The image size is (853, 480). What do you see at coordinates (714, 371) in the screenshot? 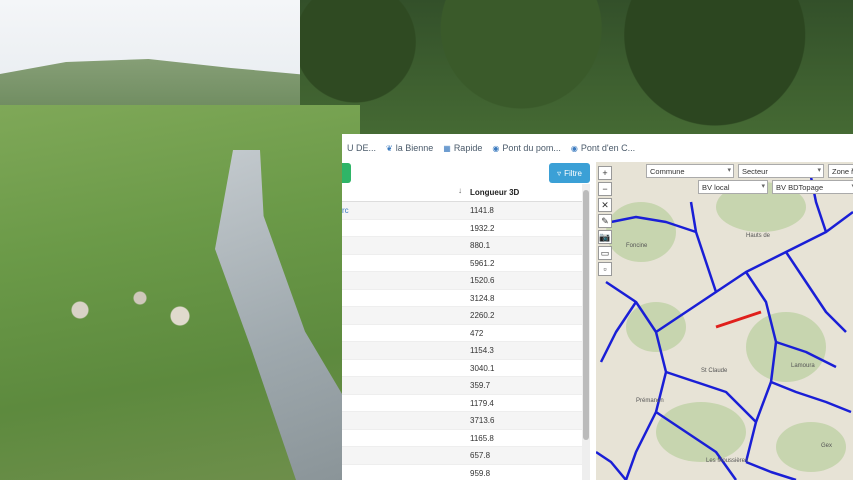
I see `place-label: St Claude` at bounding box center [714, 371].